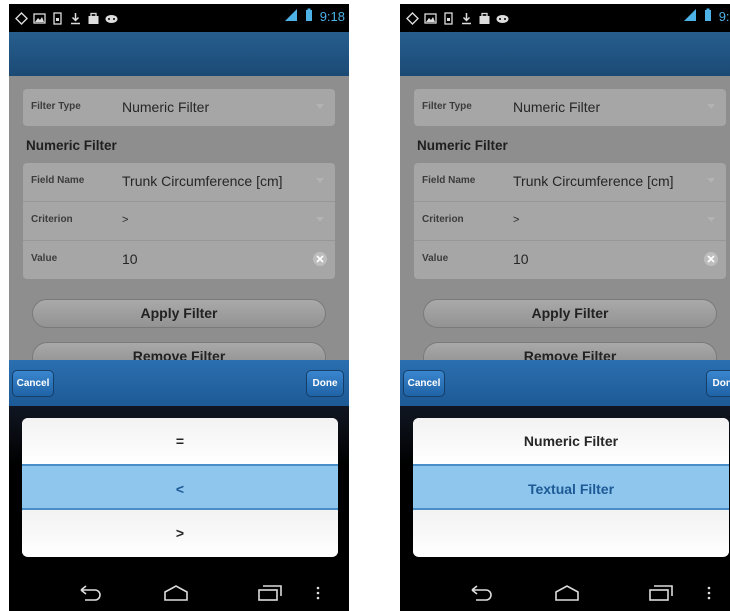 This screenshot has width=730, height=611. What do you see at coordinates (180, 533) in the screenshot?
I see `picker-option: >` at bounding box center [180, 533].